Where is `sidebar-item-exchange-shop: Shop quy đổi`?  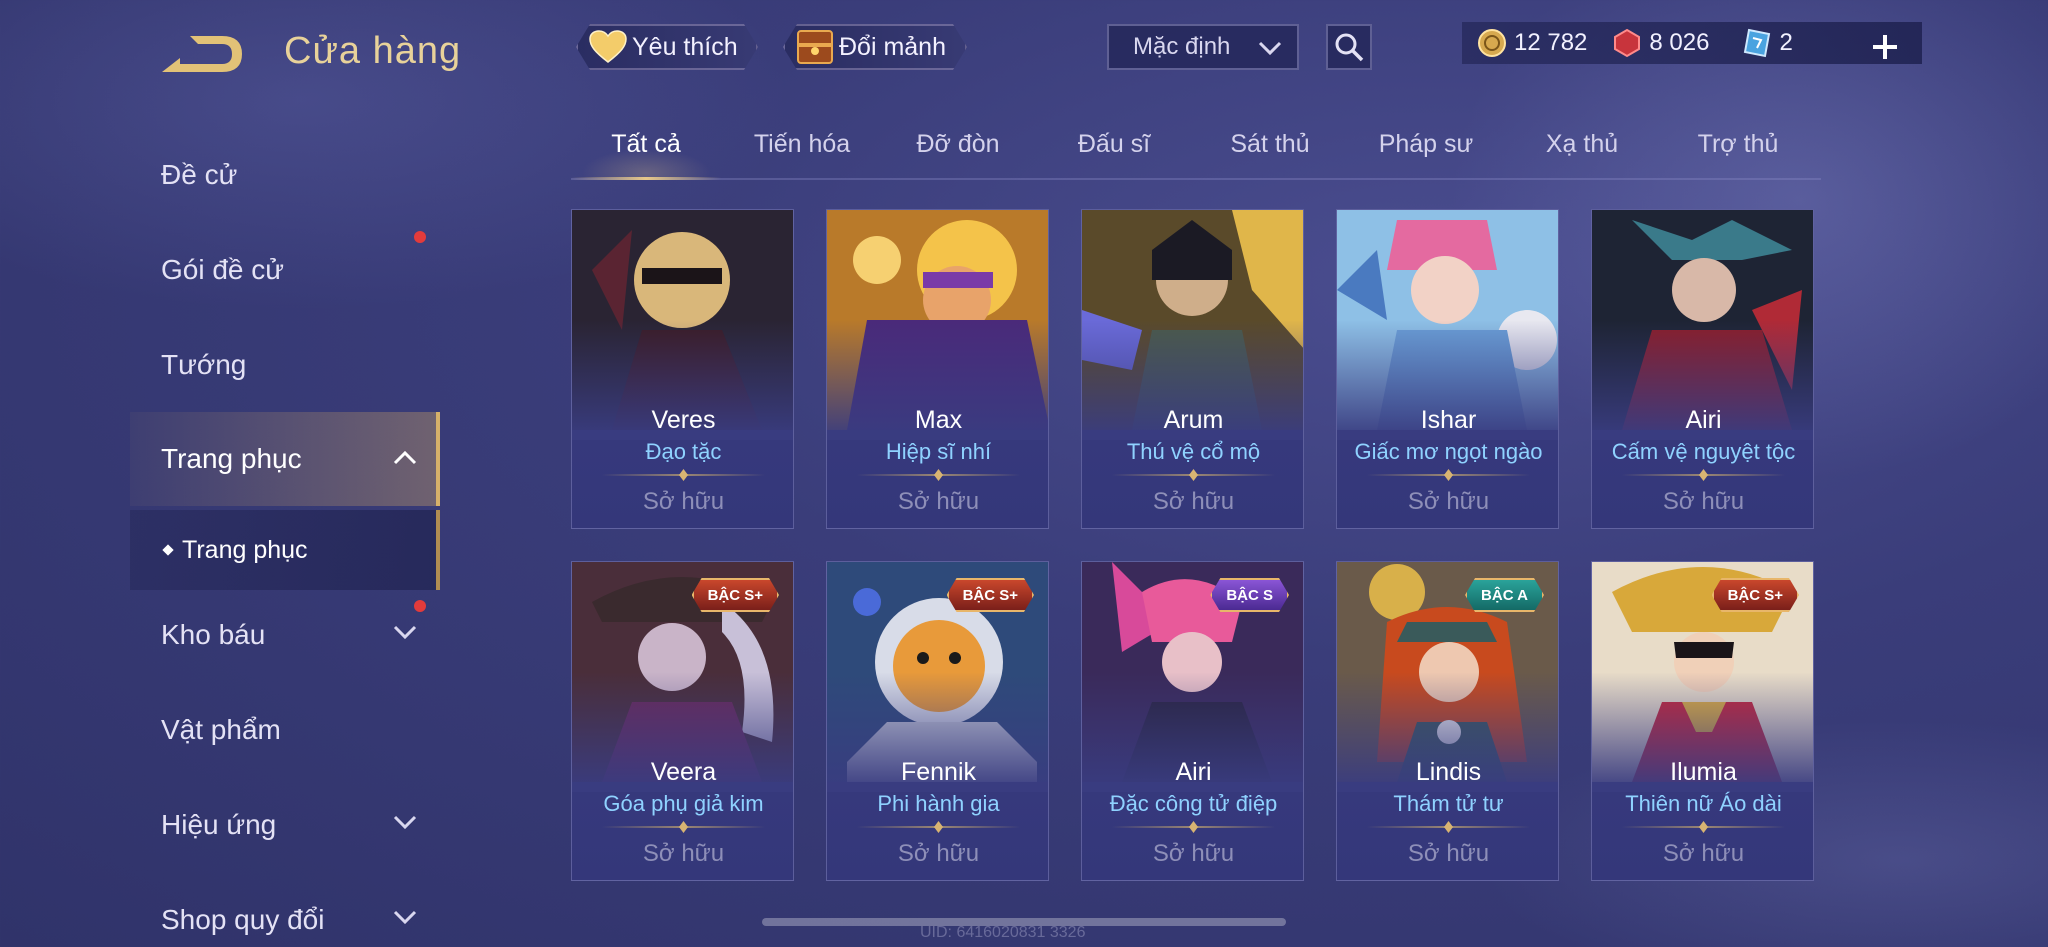 sidebar-item-exchange-shop: Shop quy đổi is located at coordinates (220, 916).